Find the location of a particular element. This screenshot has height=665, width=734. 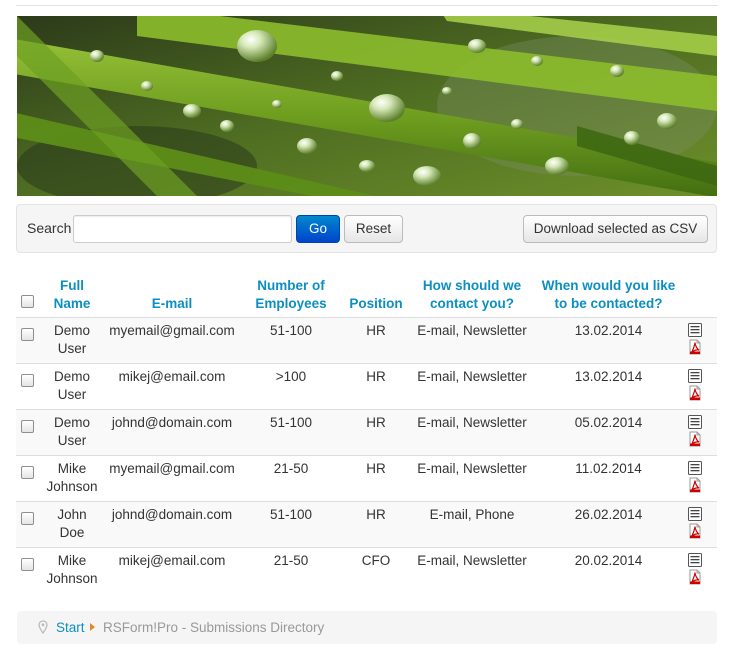

search-toolbar: Search Go Reset Download selected as CSV is located at coordinates (366, 228).